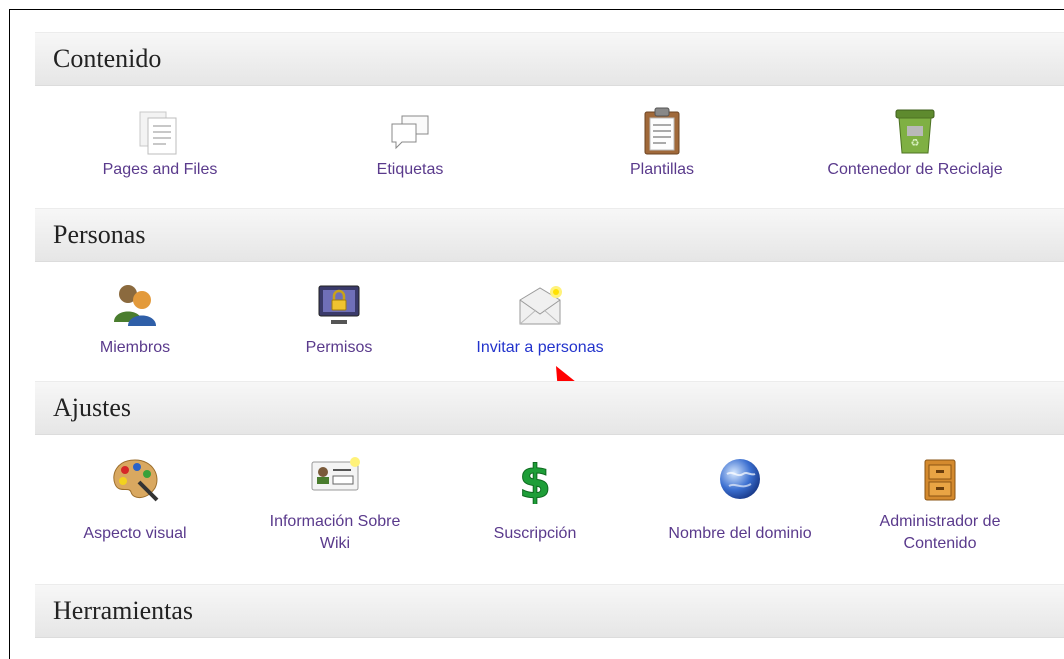 Image resolution: width=1064 pixels, height=659 pixels. What do you see at coordinates (740, 479) in the screenshot?
I see `globe-icon` at bounding box center [740, 479].